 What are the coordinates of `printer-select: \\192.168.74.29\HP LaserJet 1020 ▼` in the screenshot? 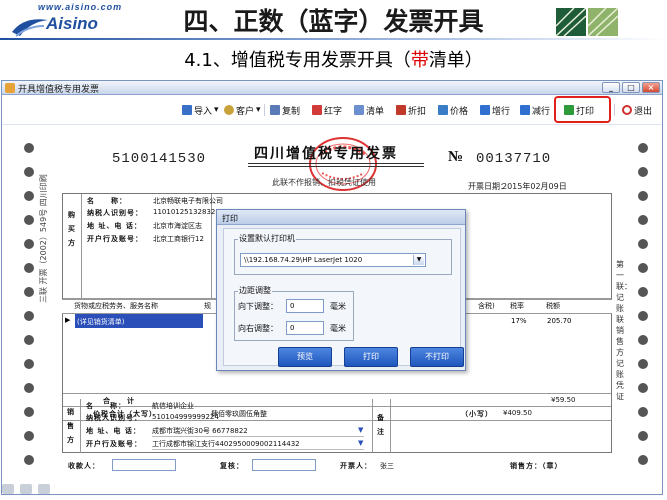 It's located at (333, 260).